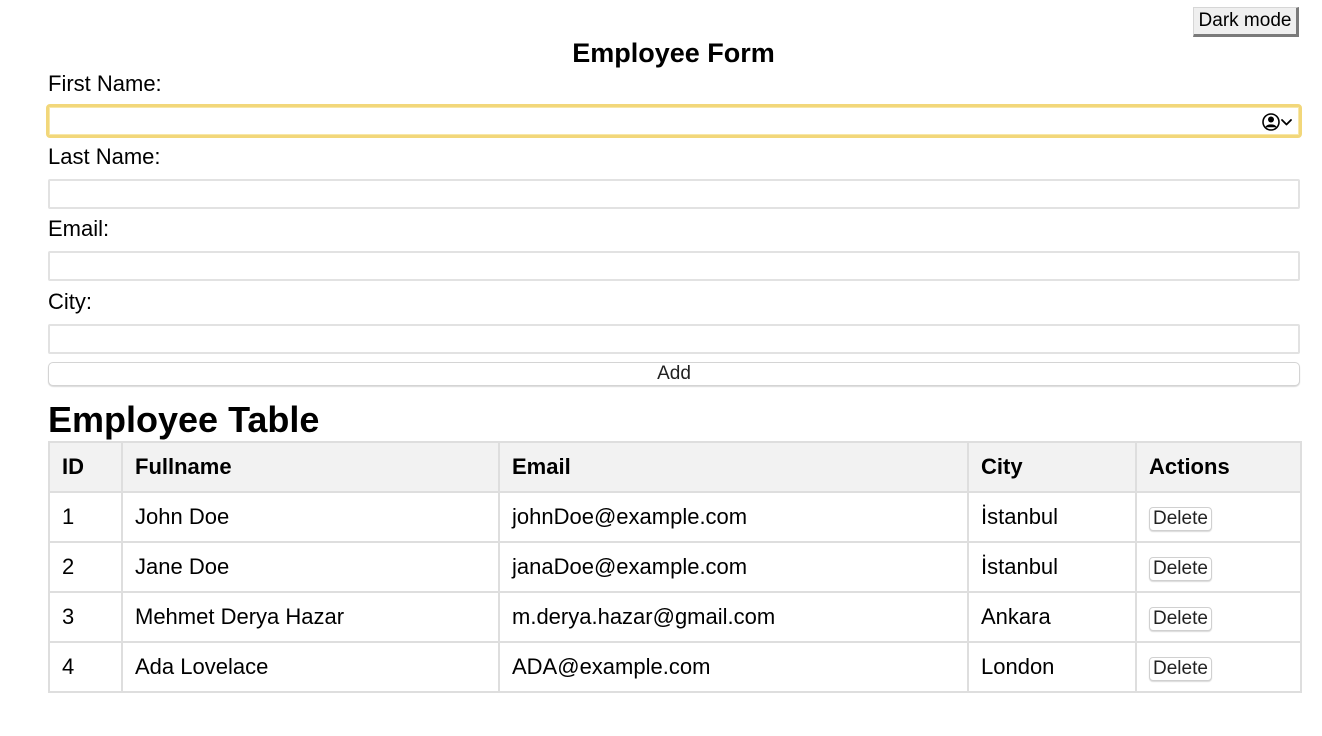 Image resolution: width=1322 pixels, height=736 pixels. Describe the element at coordinates (1052, 667) in the screenshot. I see `cell-city: London` at that location.